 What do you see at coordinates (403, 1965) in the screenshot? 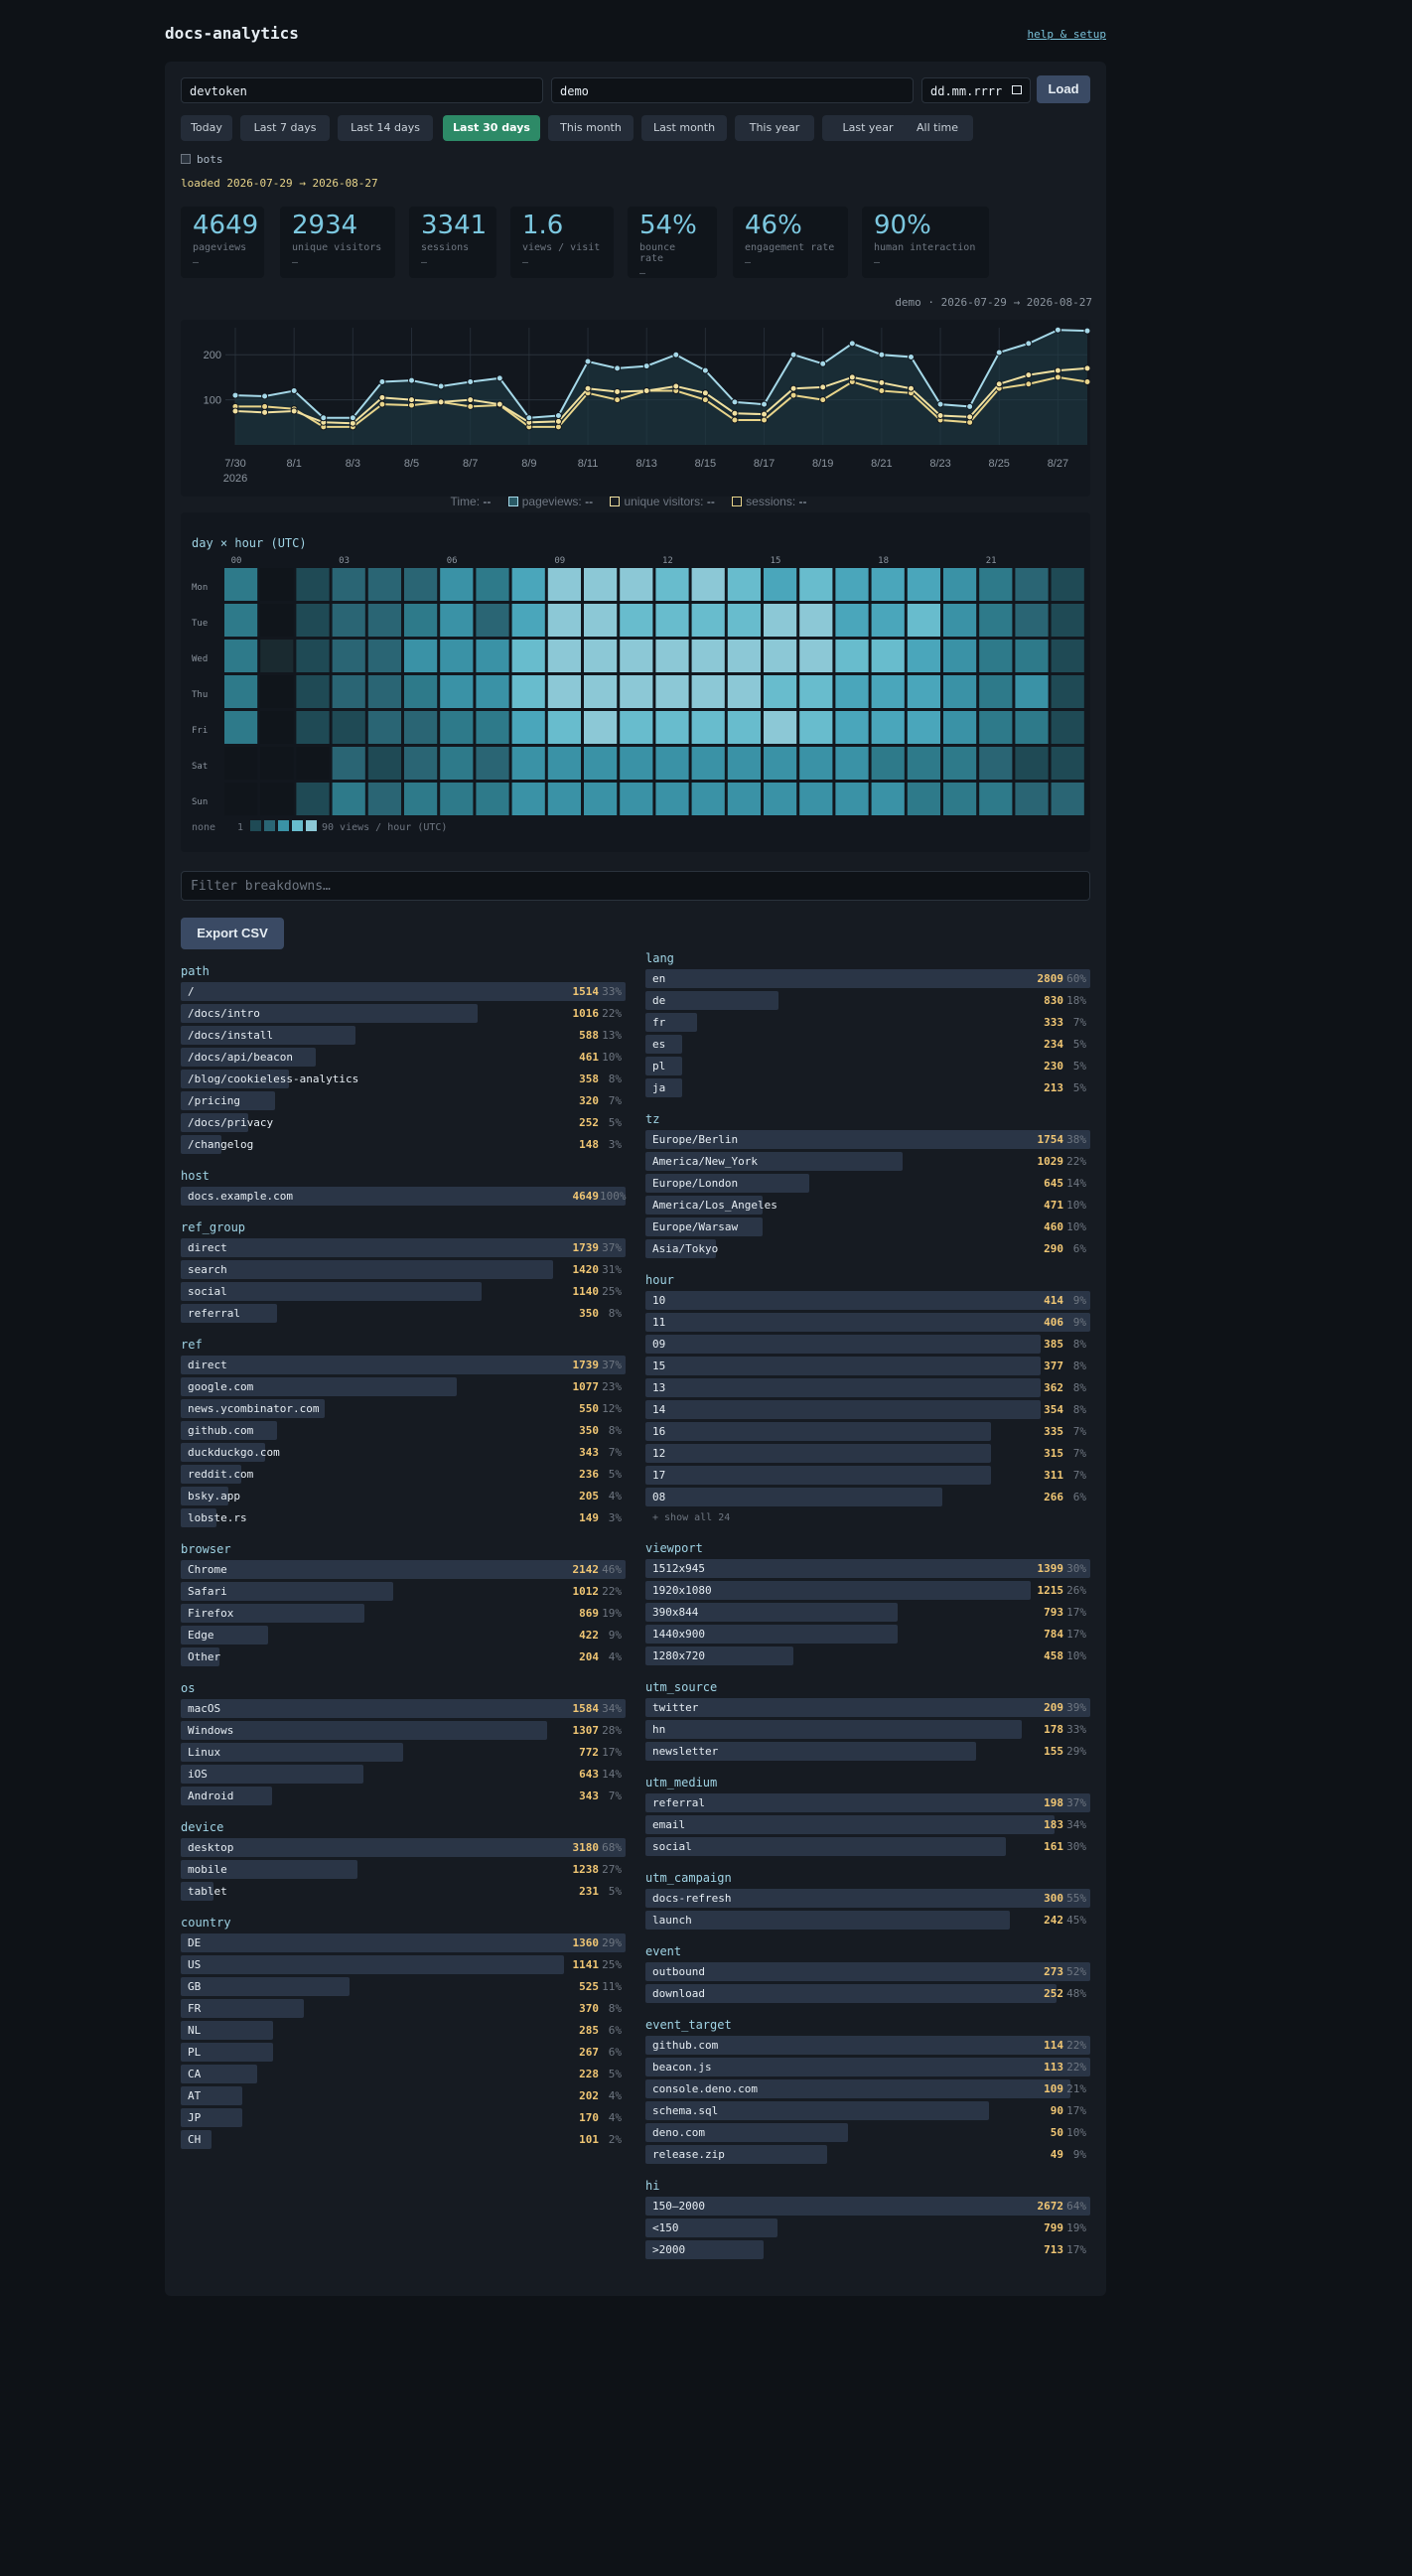
I see `breakdown-row: US 1141 25%` at bounding box center [403, 1965].